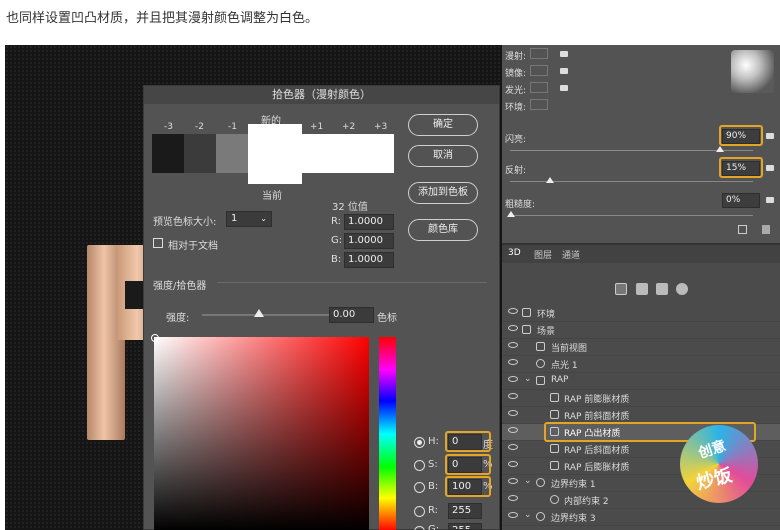  I want to click on shine-slider-thumb, so click(720, 149).